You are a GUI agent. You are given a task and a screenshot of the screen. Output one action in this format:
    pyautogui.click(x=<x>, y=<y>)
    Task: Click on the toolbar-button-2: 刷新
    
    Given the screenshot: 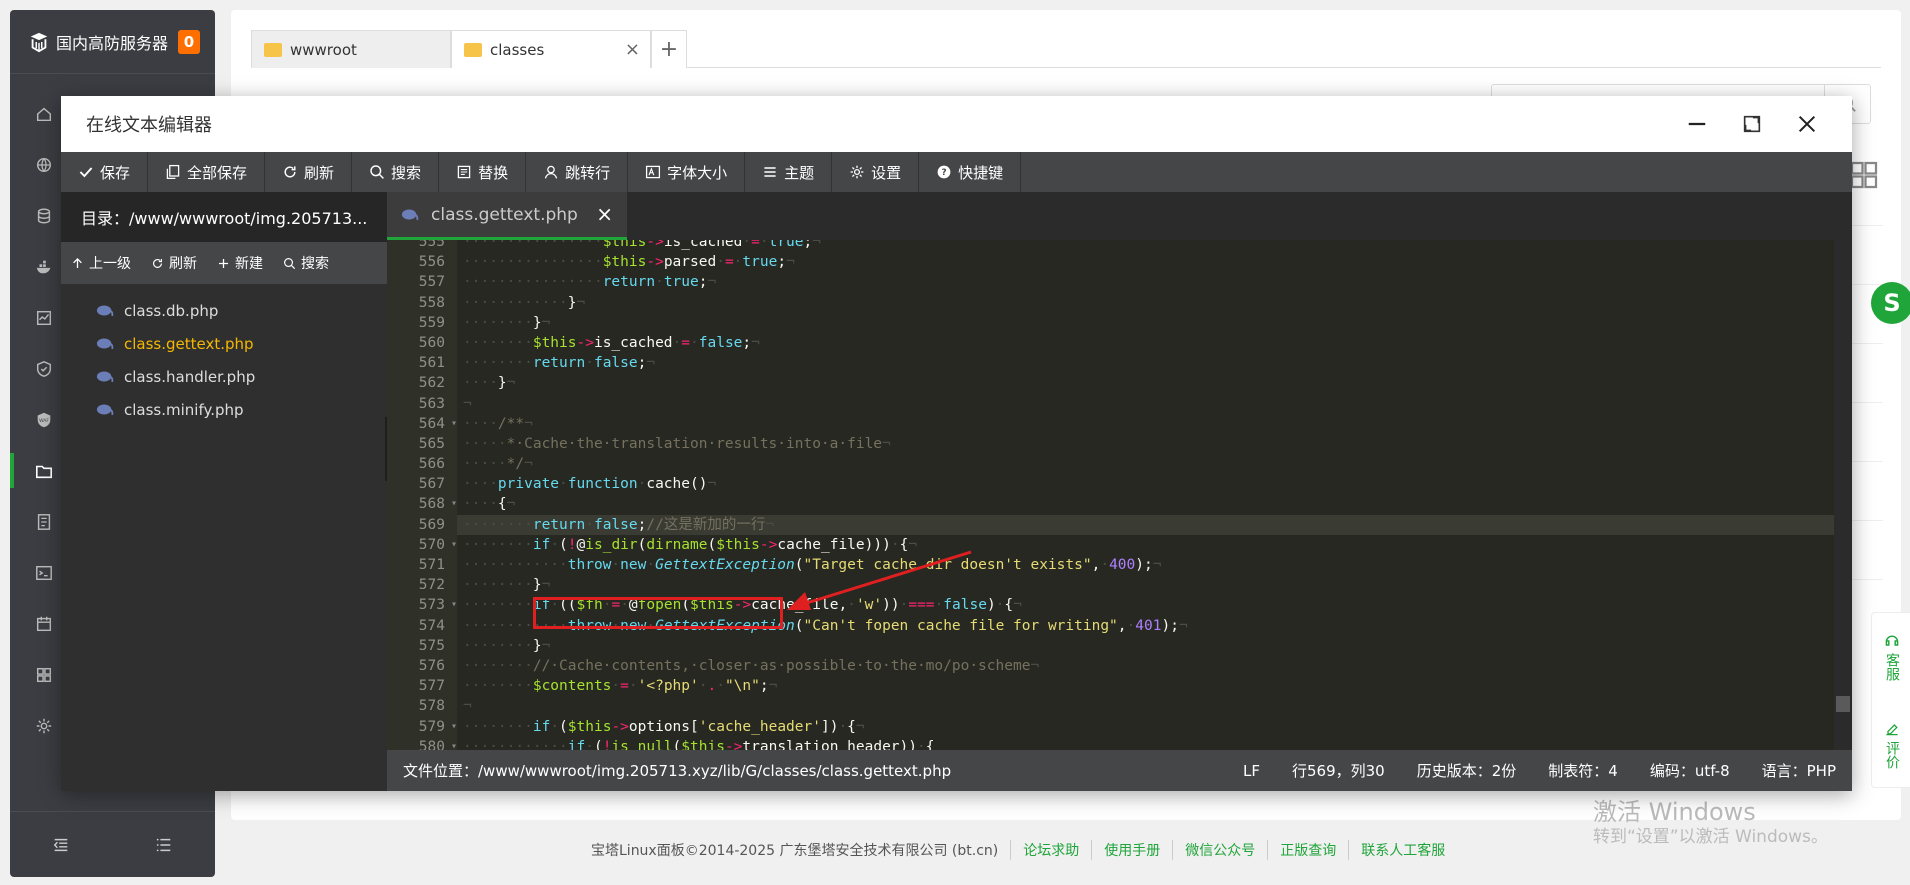 What is the action you would take?
    pyautogui.click(x=309, y=172)
    